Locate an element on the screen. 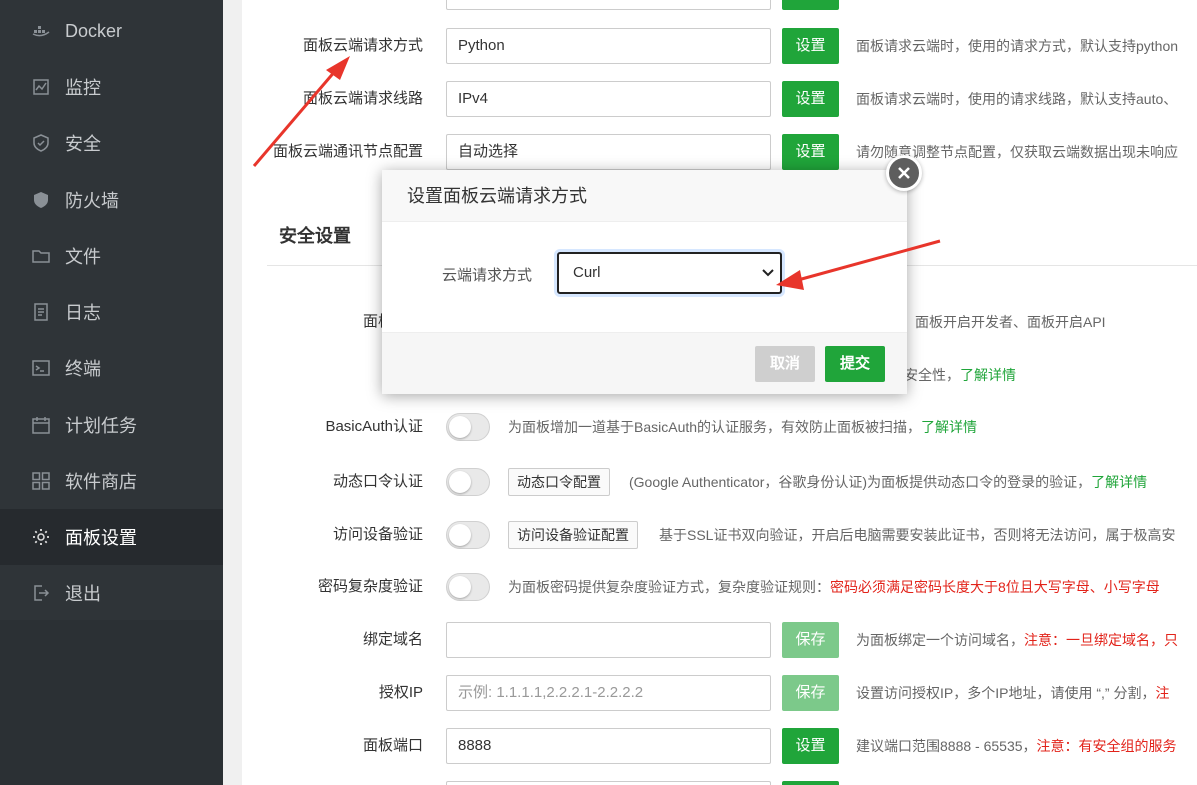 The width and height of the screenshot is (1197, 785). cloud-request-method-dialog: 设置面板云端请求方式 云端请求方式 Curl 取消 提交 is located at coordinates (644, 282).